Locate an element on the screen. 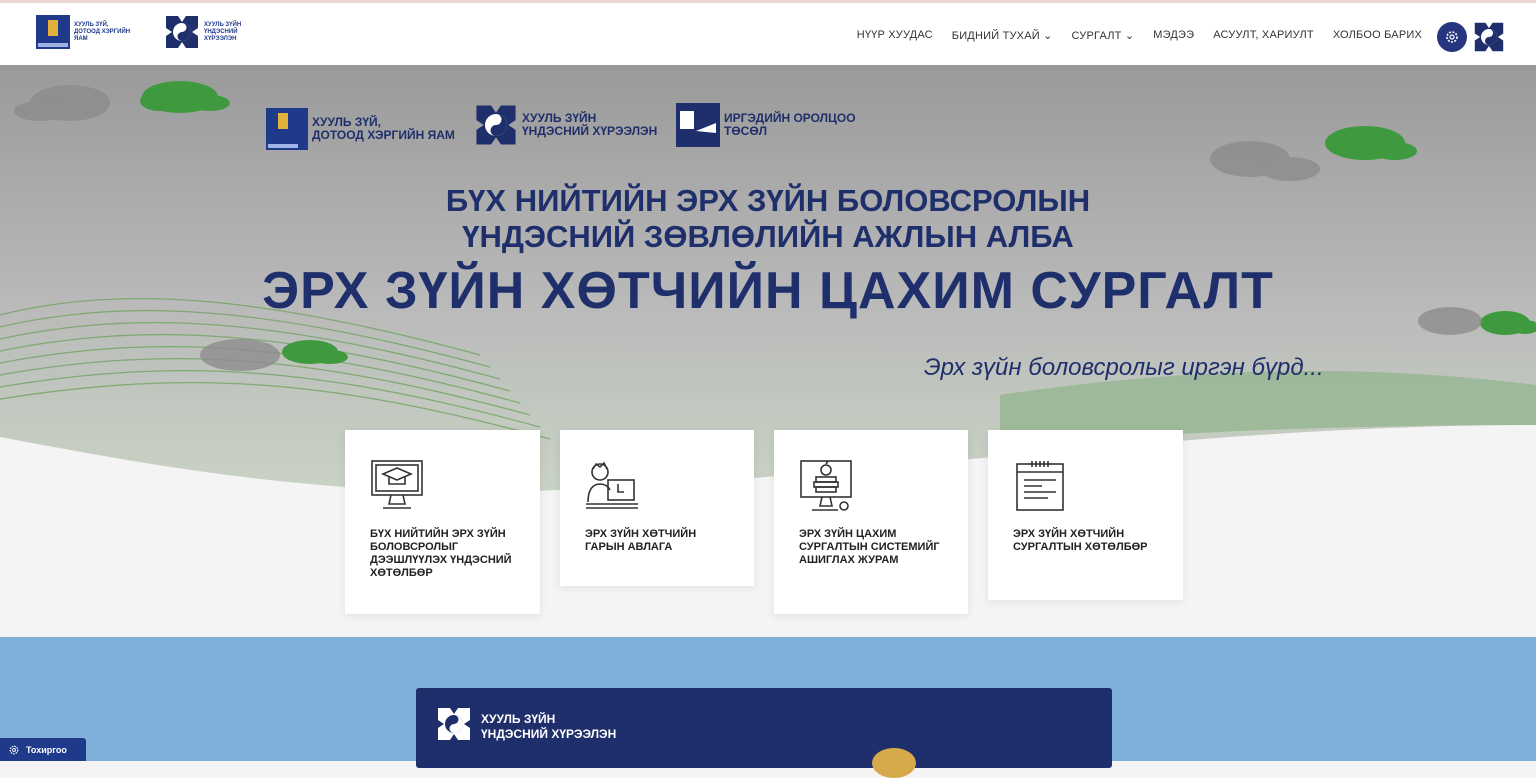 The image size is (1536, 778). banner-line2: ҮНДЭСНИЙ ХҮРЭЭЛЭН is located at coordinates (549, 734).